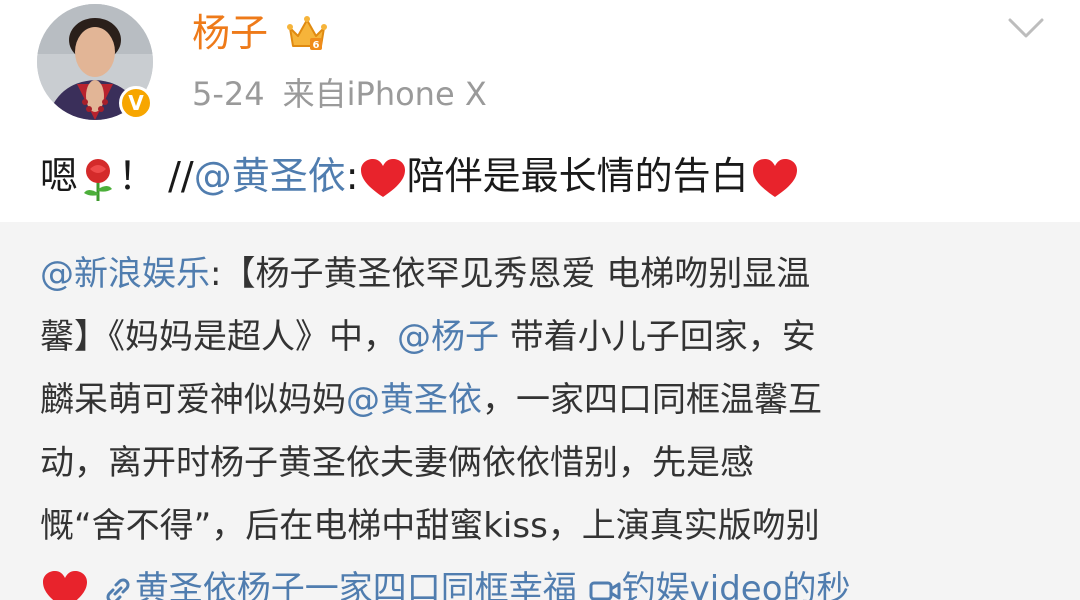 The image size is (1080, 600). I want to click on quote-line: 馨】《妈妈是超人》中，@杨子 带着小儿子回家，安, so click(428, 337).